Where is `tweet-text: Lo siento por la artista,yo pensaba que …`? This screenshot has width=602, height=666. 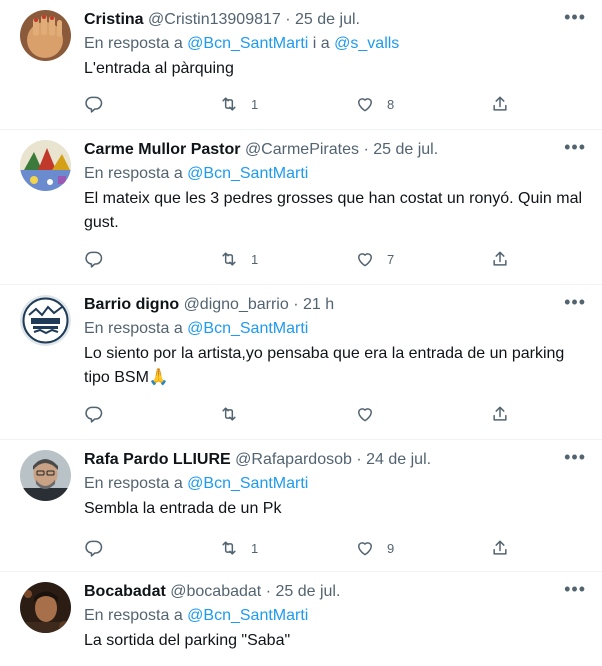 tweet-text: Lo siento por la artista,yo pensaba que … is located at coordinates (324, 365).